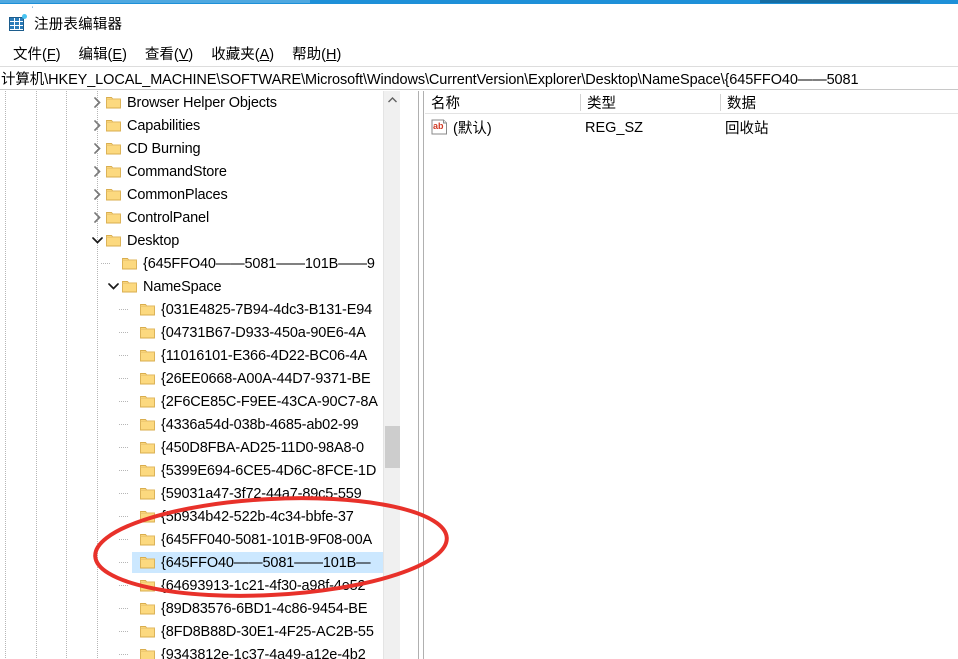 This screenshot has width=958, height=659. Describe the element at coordinates (412, 375) in the screenshot. I see `pane-splitter` at that location.